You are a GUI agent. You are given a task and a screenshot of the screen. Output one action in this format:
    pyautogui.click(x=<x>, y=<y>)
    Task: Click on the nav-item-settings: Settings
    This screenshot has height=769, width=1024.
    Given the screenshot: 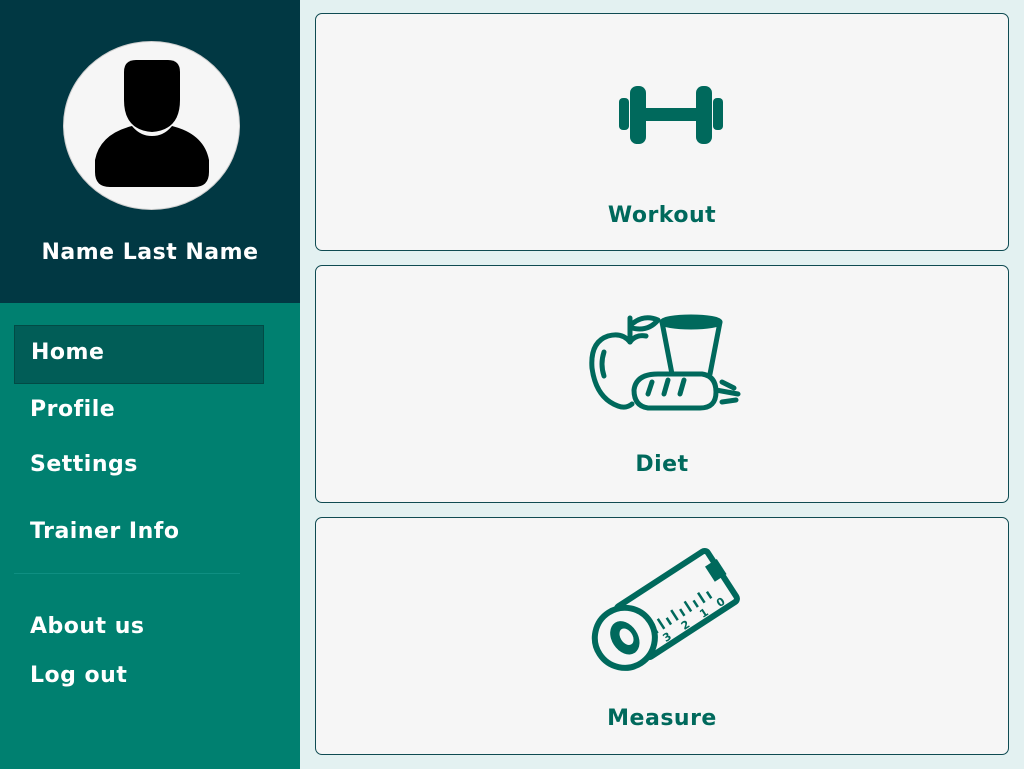 What is the action you would take?
    pyautogui.click(x=139, y=467)
    